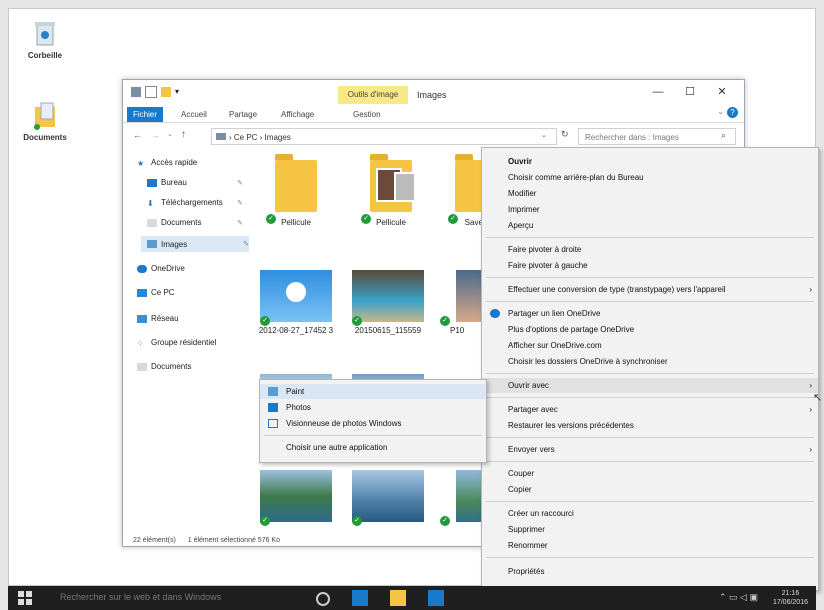 The height and width of the screenshot is (610, 824). What do you see at coordinates (554, 313) in the screenshot?
I see `menu-label: Partager un lien OneDrive` at bounding box center [554, 313].